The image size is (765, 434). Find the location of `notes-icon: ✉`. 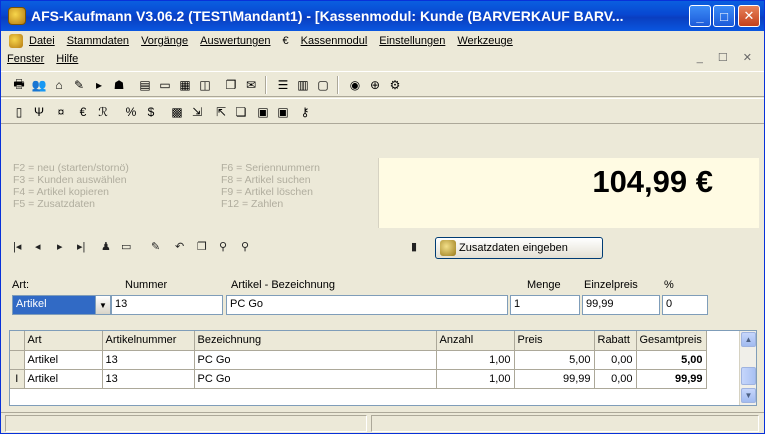

notes-icon: ✉ is located at coordinates (251, 85).